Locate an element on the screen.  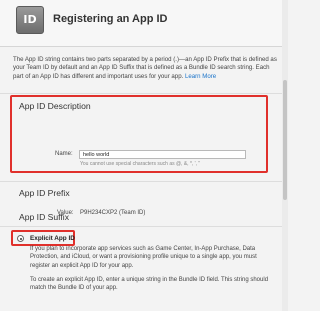
page-header: ID Registering an App ID is located at coordinates (144, 23).